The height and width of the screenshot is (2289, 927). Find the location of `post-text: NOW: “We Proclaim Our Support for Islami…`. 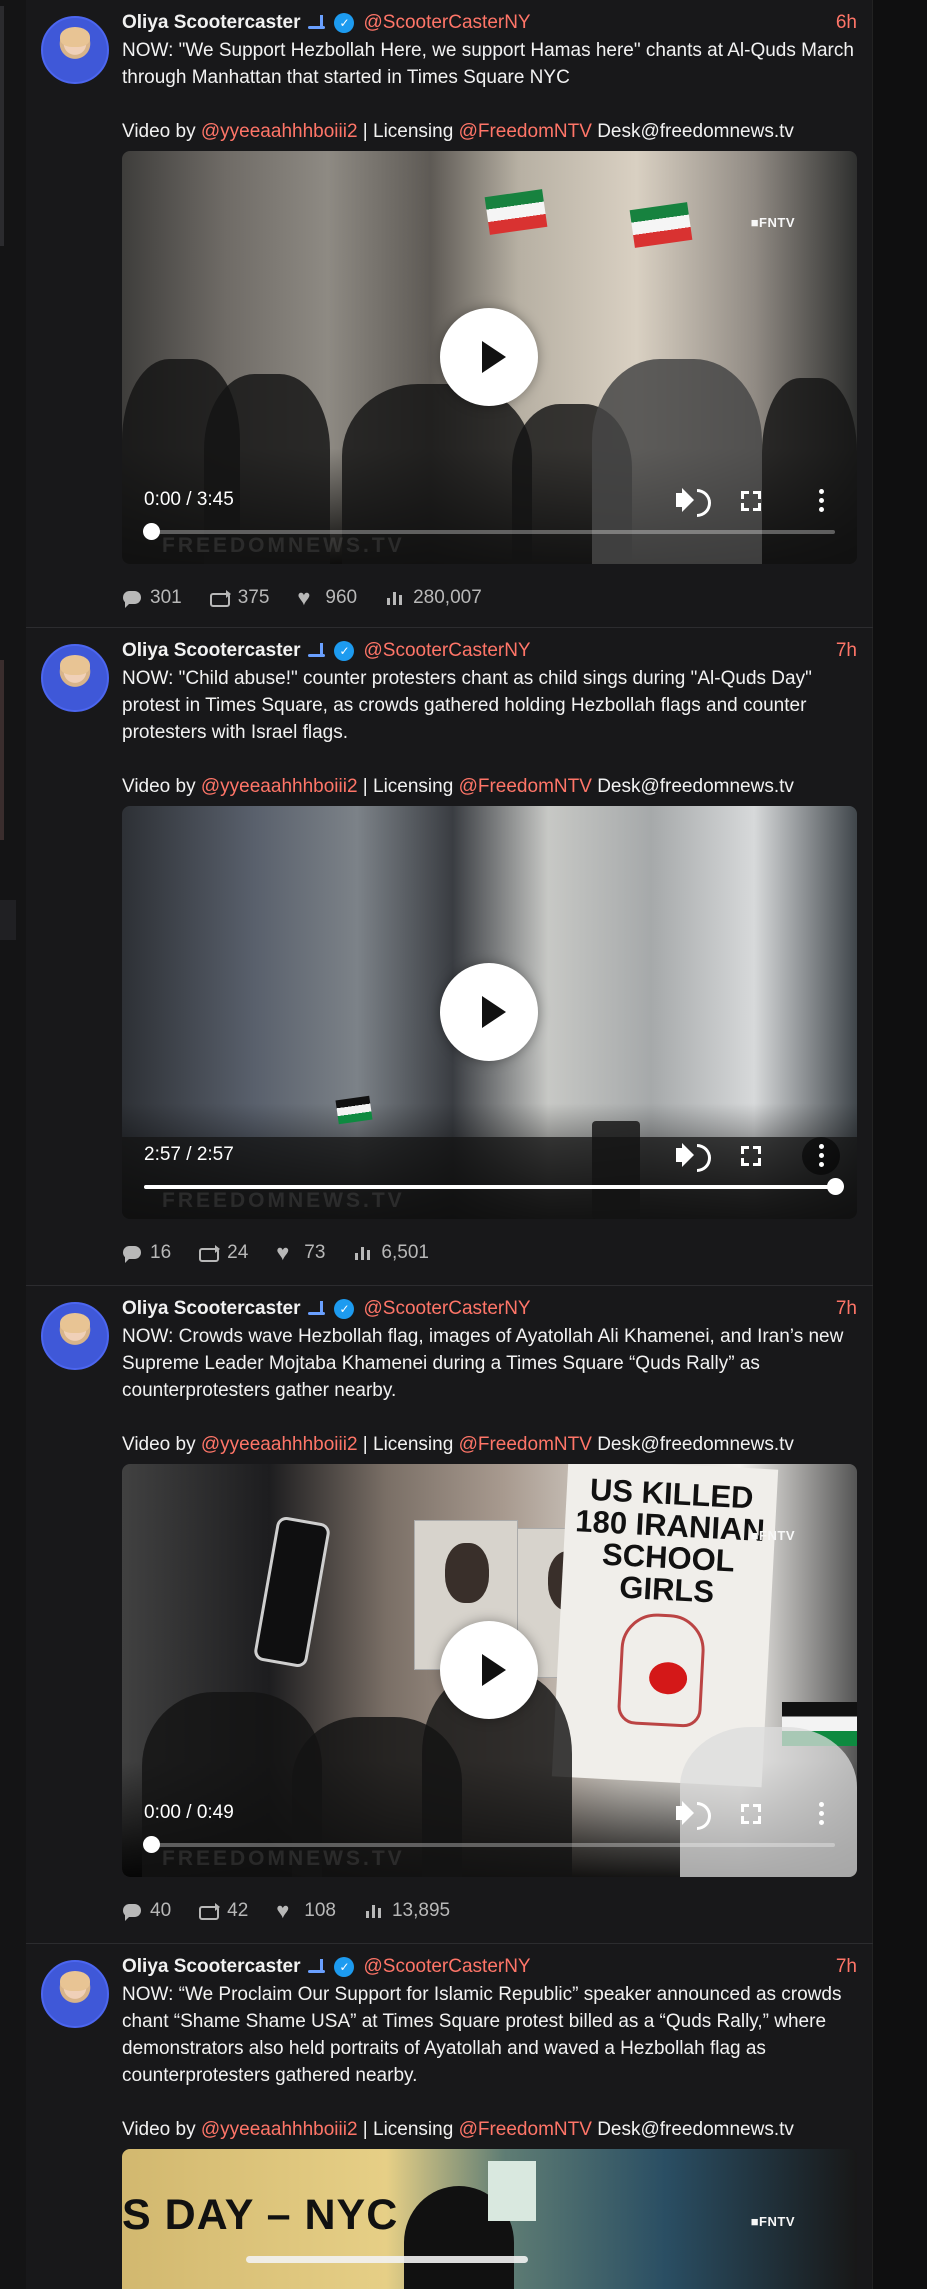

post-text: NOW: “We Proclaim Our Support for Islami… is located at coordinates (482, 2035).